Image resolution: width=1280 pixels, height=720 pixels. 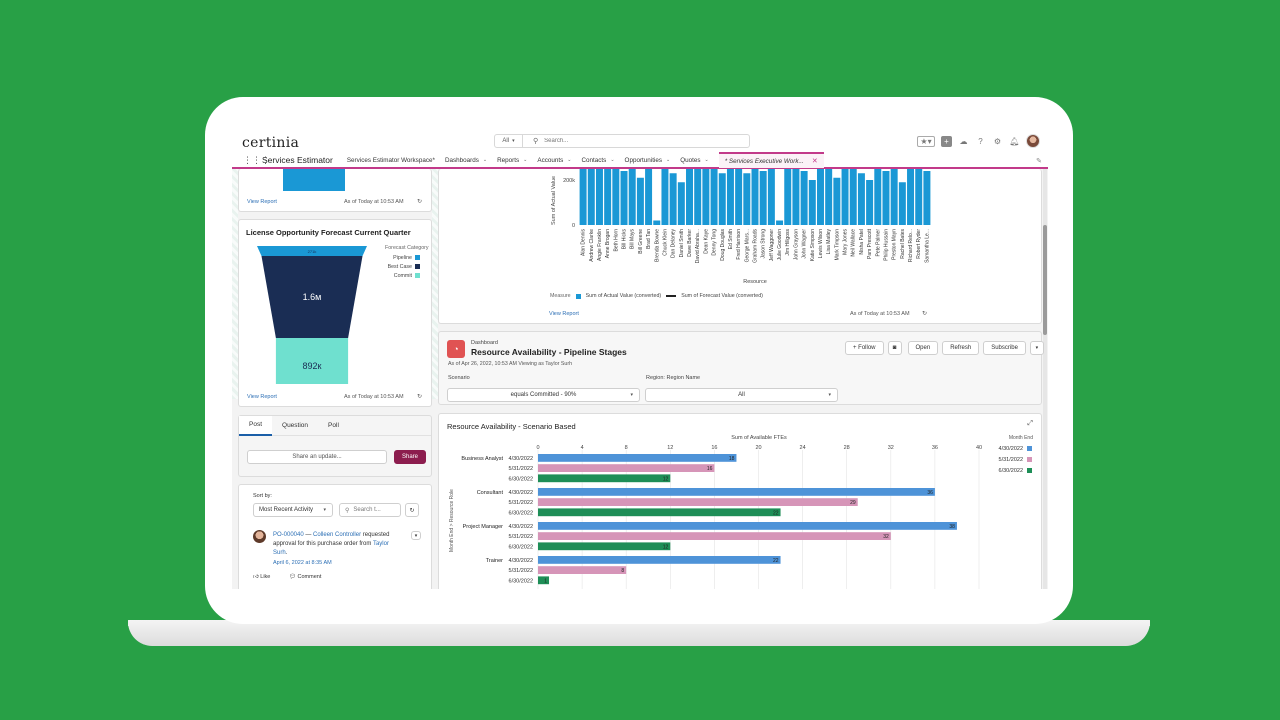 I want to click on comment-button: 💬︎ Comment, so click(x=305, y=577).